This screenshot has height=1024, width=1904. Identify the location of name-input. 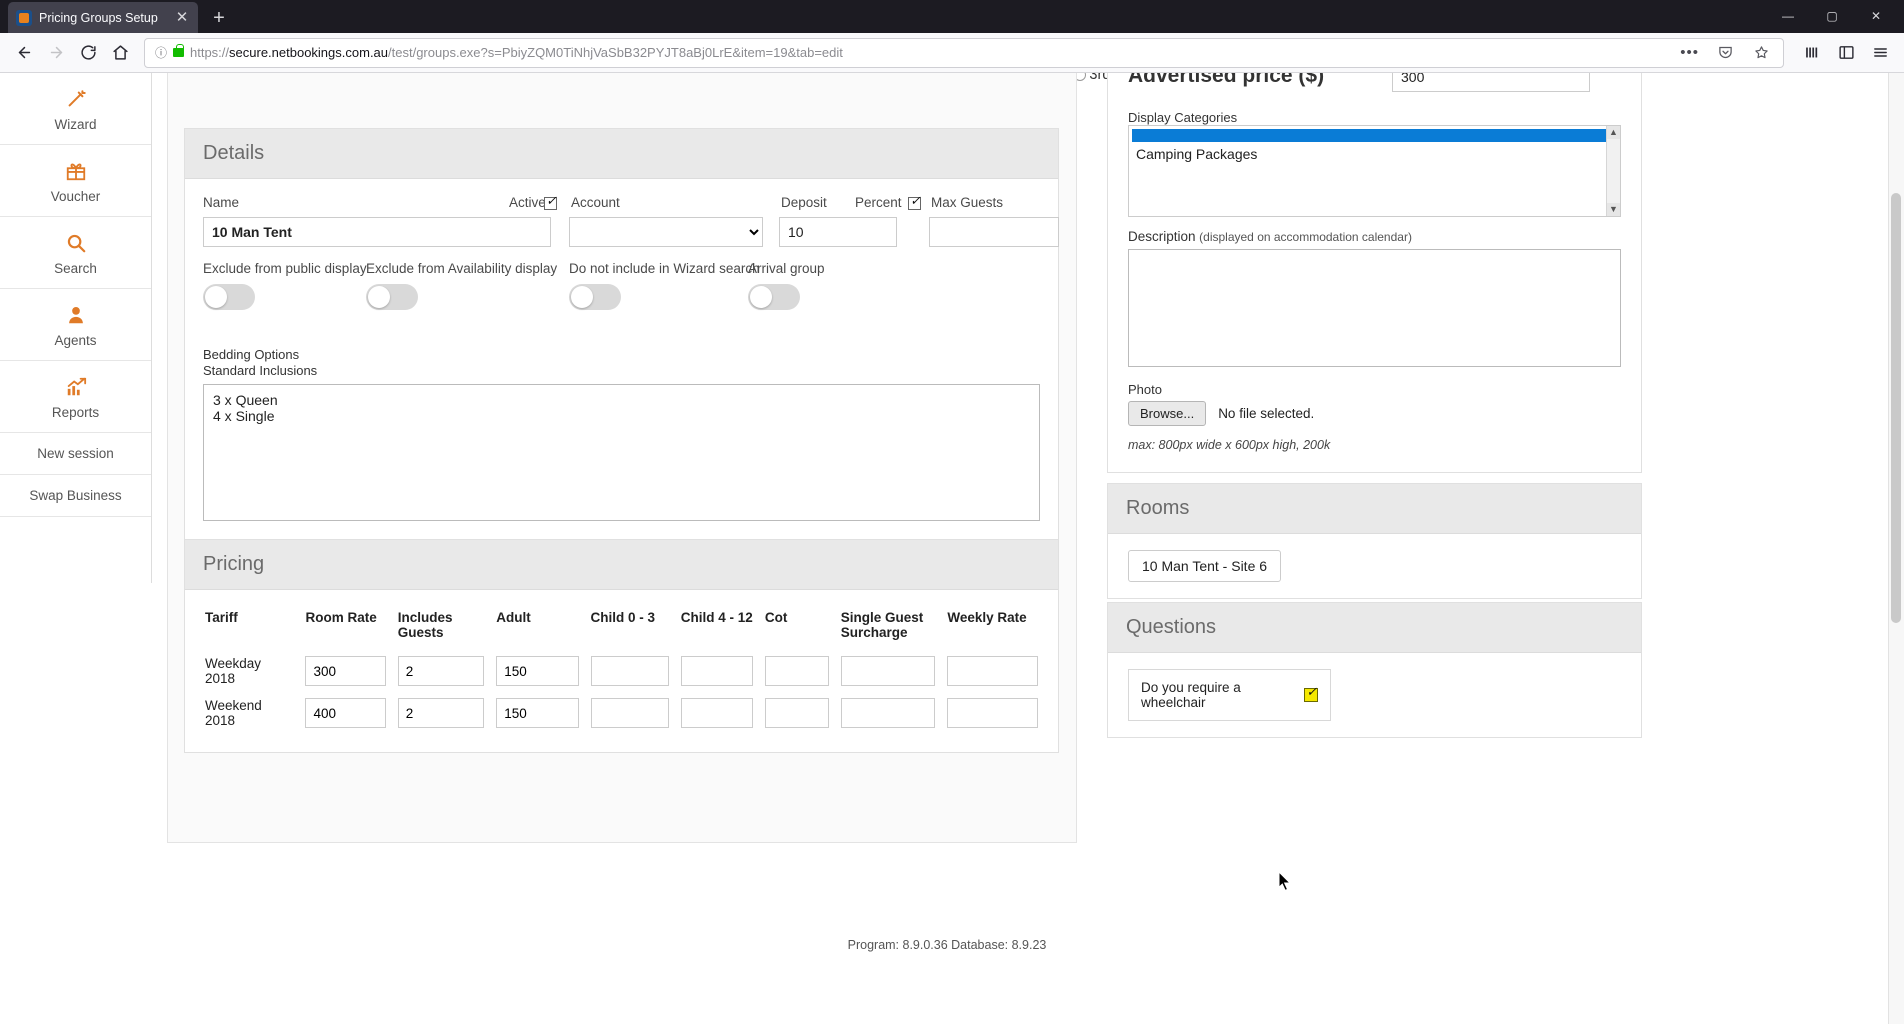
(377, 232).